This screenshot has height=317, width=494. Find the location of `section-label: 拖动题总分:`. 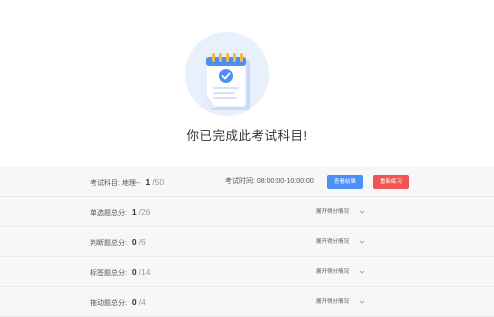

section-label: 拖动题总分: is located at coordinates (108, 303).